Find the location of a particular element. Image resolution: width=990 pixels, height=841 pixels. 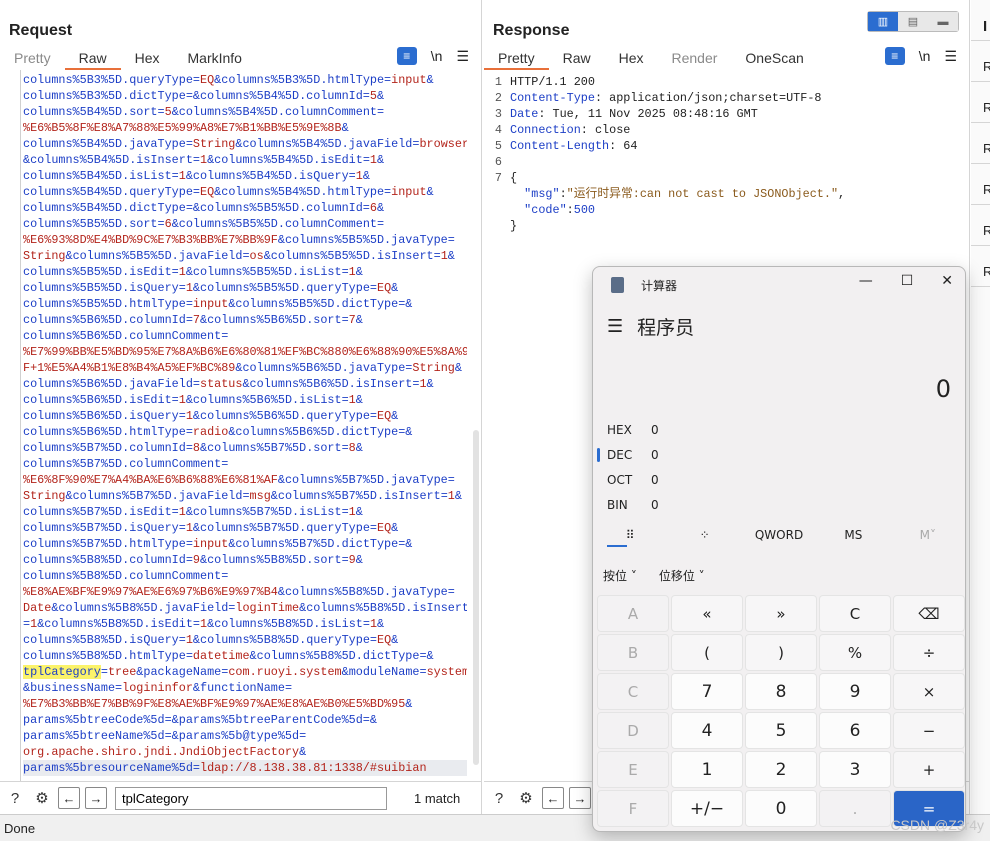

tab-markinfo: MarkInfo is located at coordinates (215, 59).